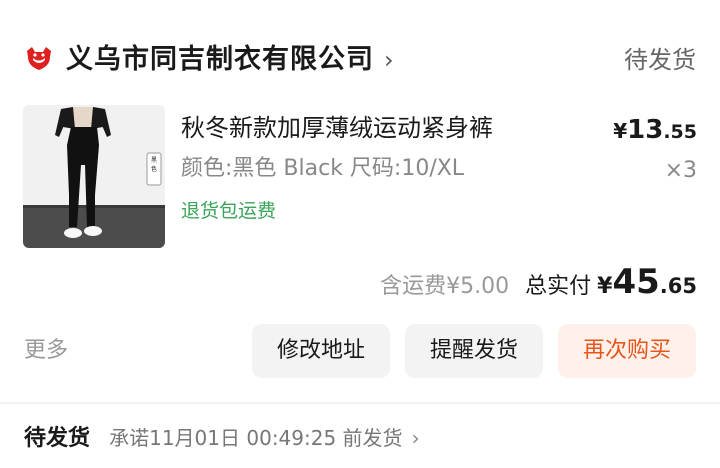 The image size is (720, 468). I want to click on more-actions-link: 更多, so click(46, 351).